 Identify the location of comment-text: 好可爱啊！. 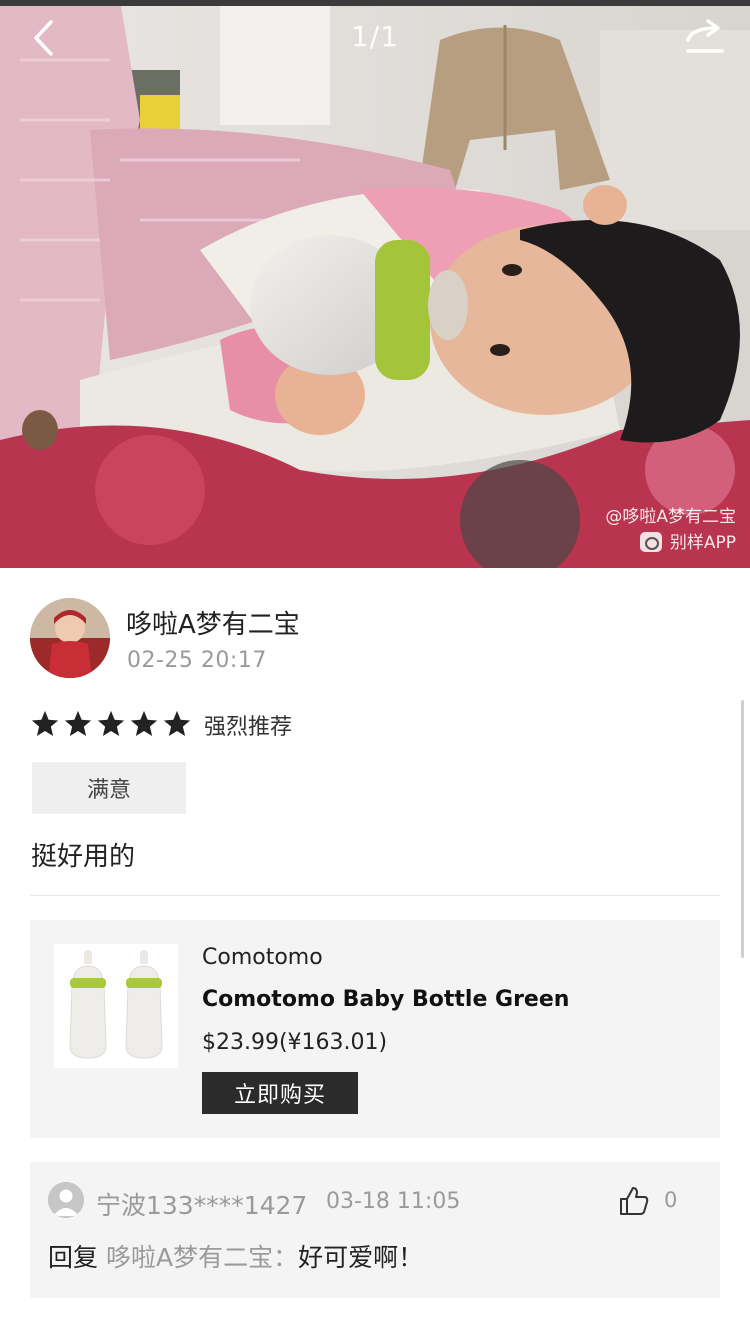
(361, 1257).